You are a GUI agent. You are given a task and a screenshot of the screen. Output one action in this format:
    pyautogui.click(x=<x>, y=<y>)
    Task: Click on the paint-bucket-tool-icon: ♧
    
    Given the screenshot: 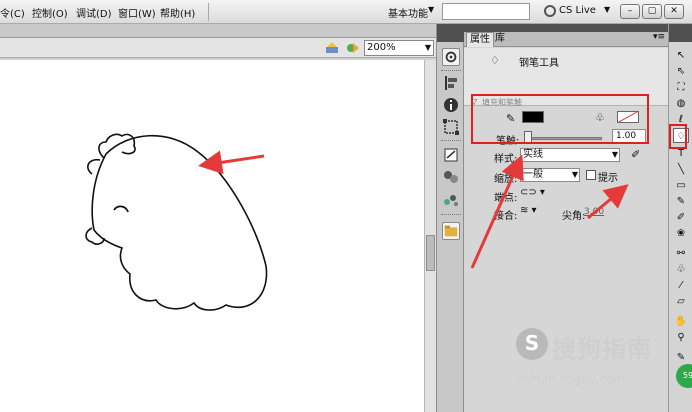 What is the action you would take?
    pyautogui.click(x=681, y=269)
    